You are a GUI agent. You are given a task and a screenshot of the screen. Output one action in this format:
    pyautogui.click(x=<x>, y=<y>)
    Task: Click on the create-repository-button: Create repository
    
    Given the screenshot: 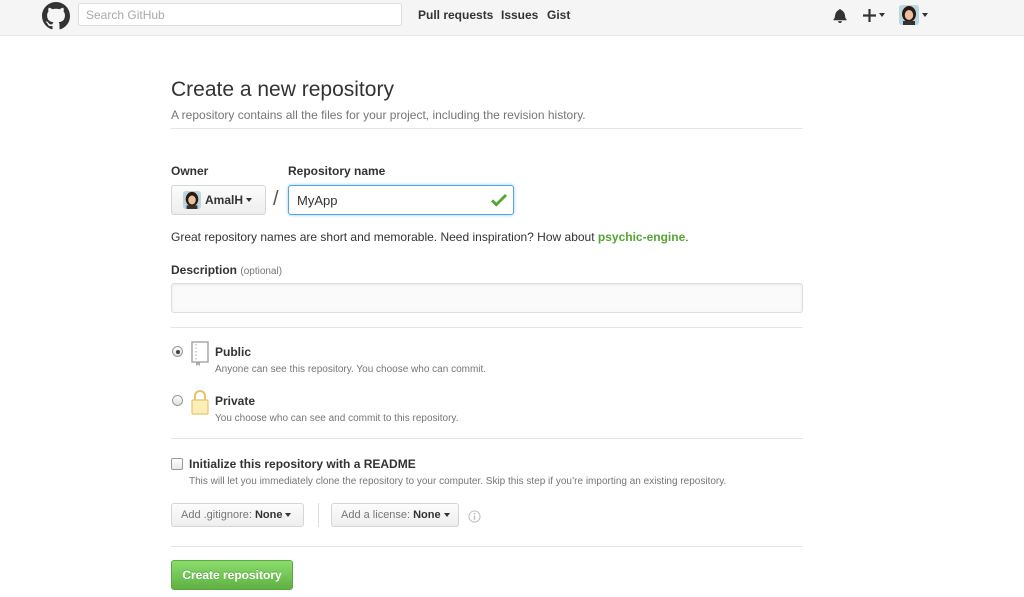 What is the action you would take?
    pyautogui.click(x=232, y=575)
    